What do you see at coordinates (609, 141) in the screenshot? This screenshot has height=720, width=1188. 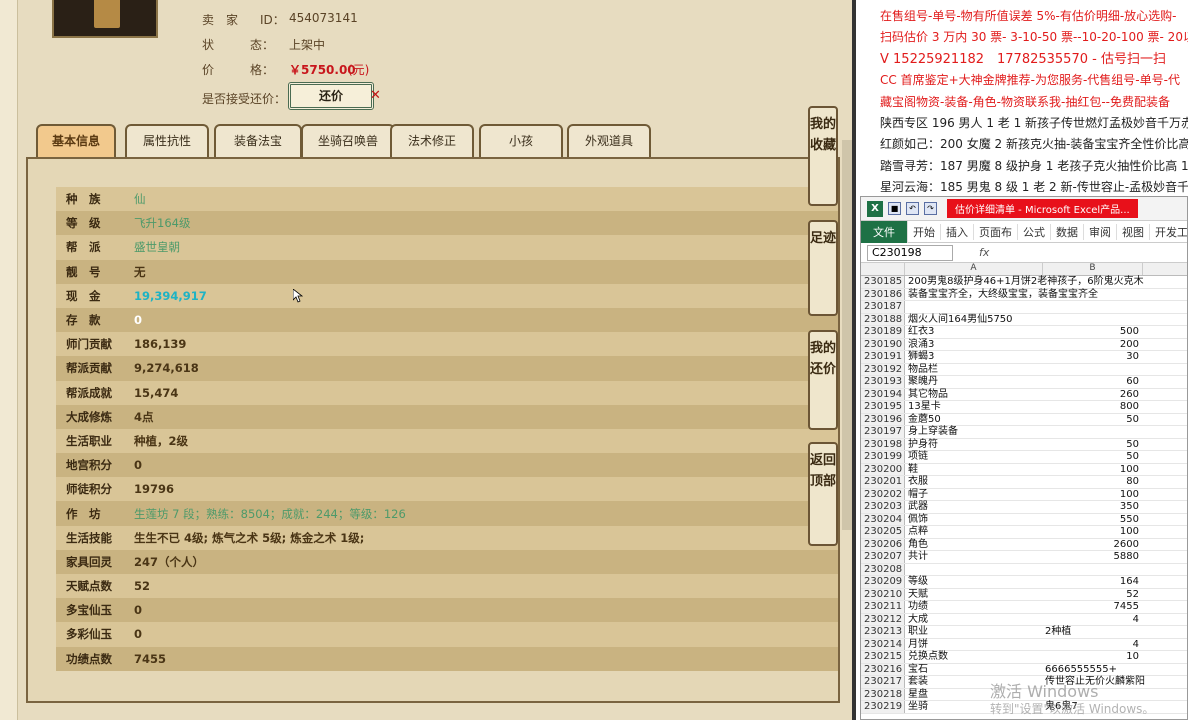 I see `tab-appearance: 外观道具` at bounding box center [609, 141].